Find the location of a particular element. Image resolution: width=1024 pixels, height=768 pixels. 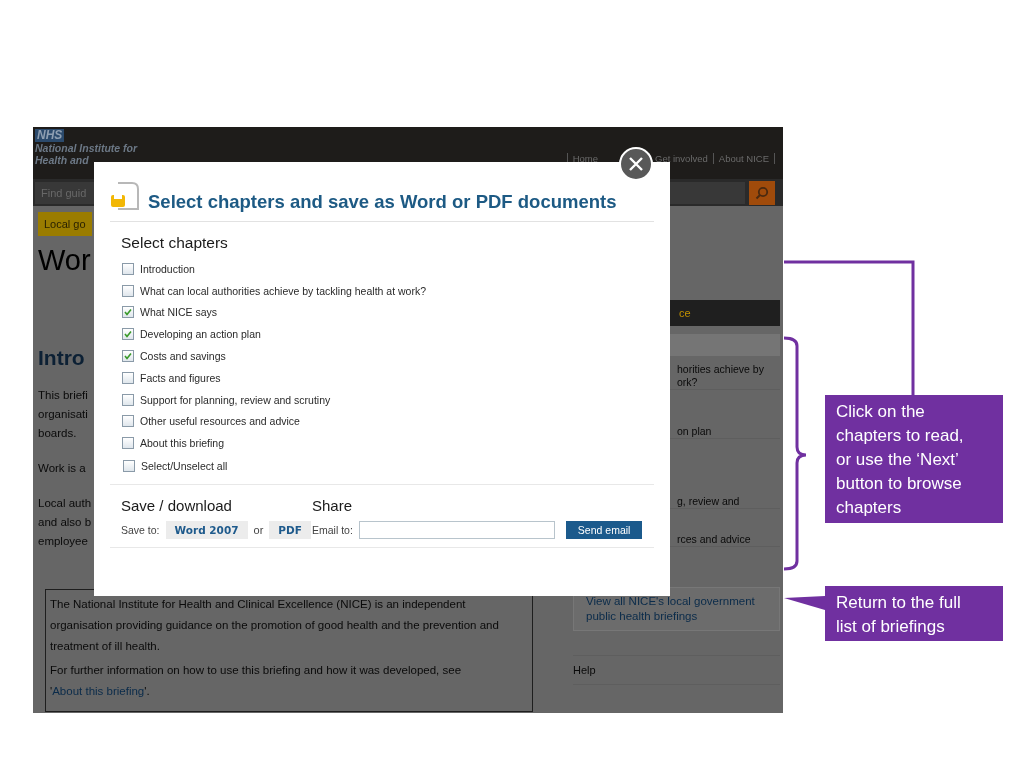

paragraph-text: This briefi is located at coordinates (63, 395).